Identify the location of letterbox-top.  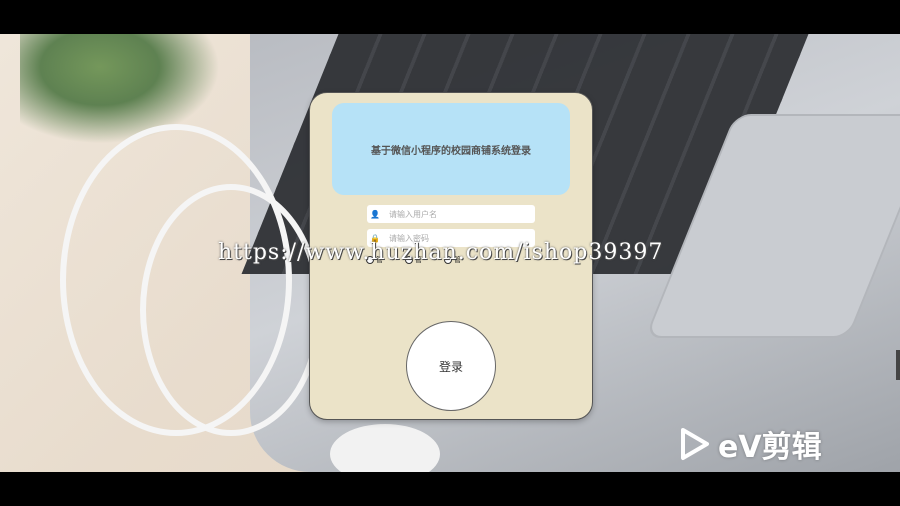
(450, 17).